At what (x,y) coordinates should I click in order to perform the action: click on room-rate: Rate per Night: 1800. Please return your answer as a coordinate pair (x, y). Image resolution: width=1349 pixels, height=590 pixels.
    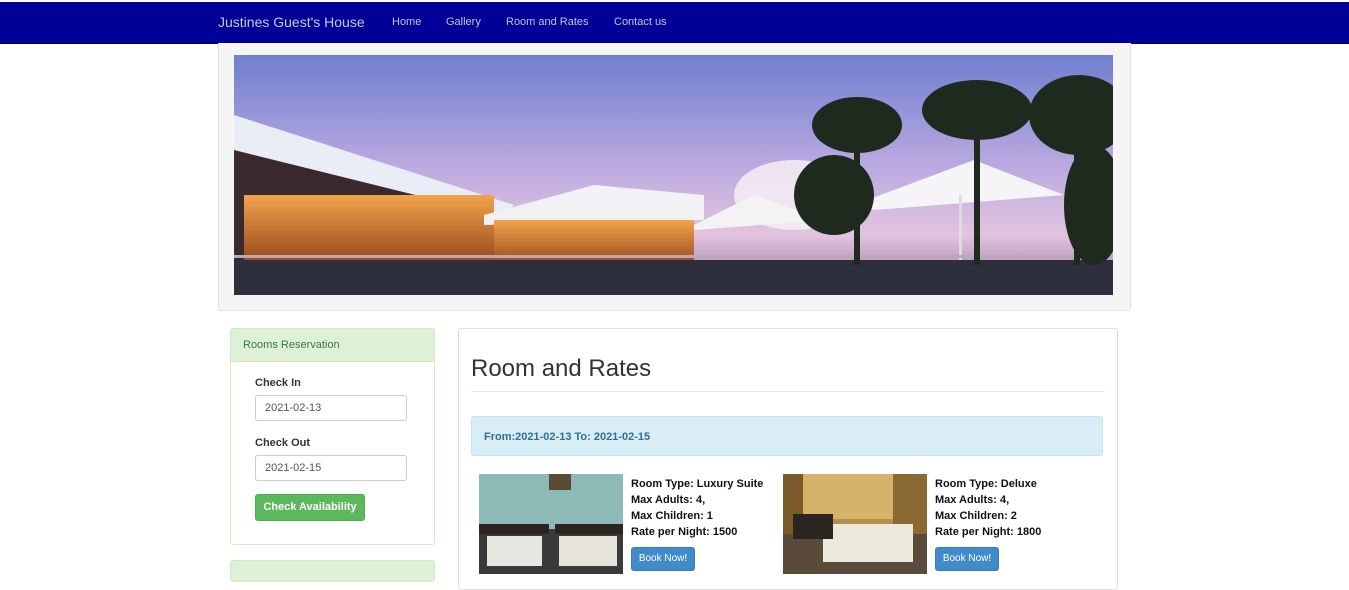
    Looking at the image, I should click on (988, 532).